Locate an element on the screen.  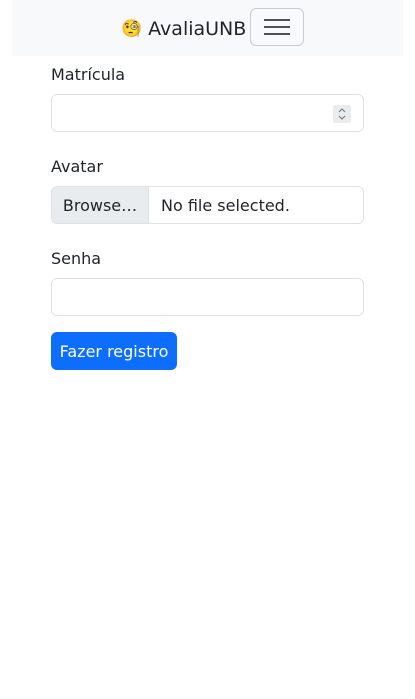
senha-input is located at coordinates (207, 297).